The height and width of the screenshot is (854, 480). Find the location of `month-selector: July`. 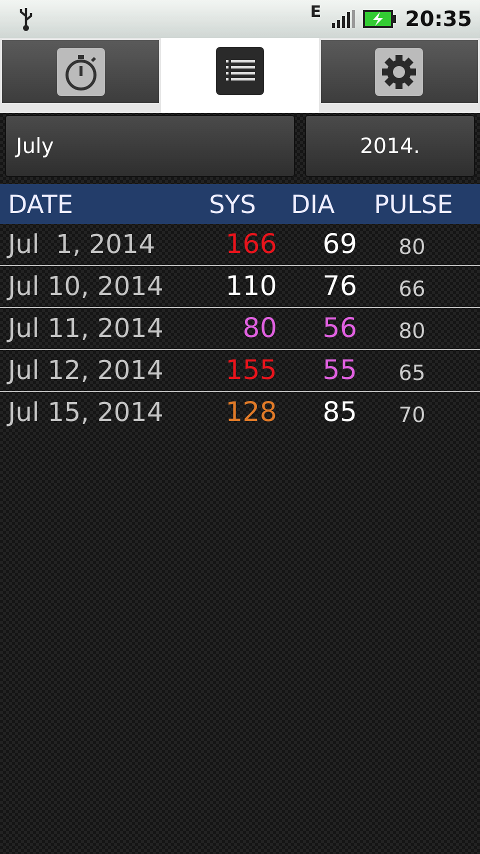

month-selector: July is located at coordinates (150, 146).